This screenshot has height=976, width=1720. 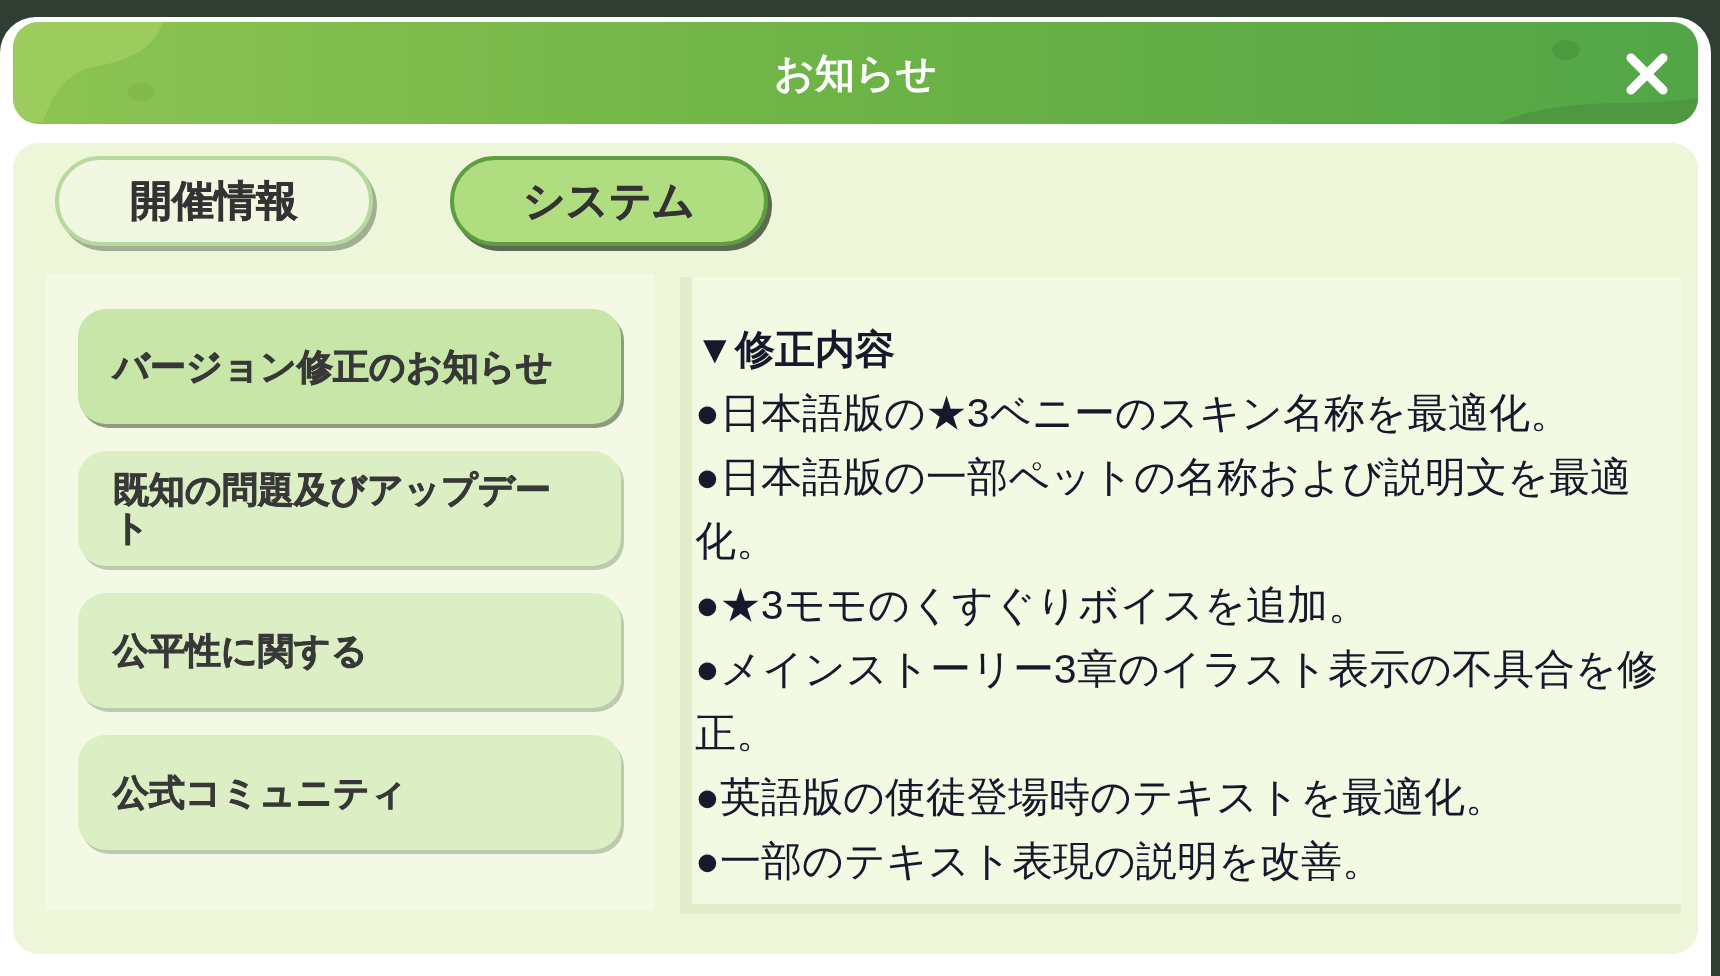 What do you see at coordinates (1163, 509) in the screenshot?
I see `notice-line: ●日本語版の一部ペットの名称および説明文を最適化。` at bounding box center [1163, 509].